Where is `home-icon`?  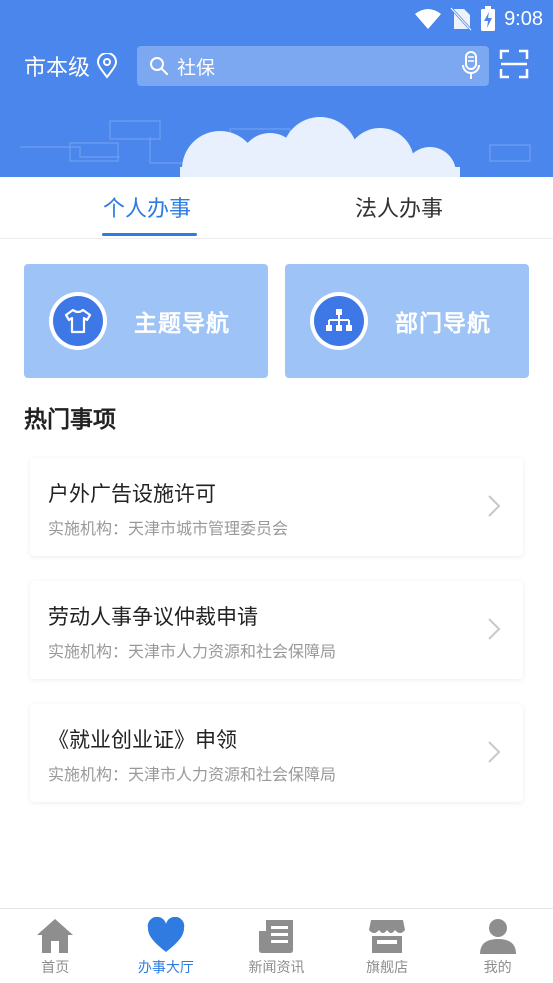
home-icon is located at coordinates (55, 936).